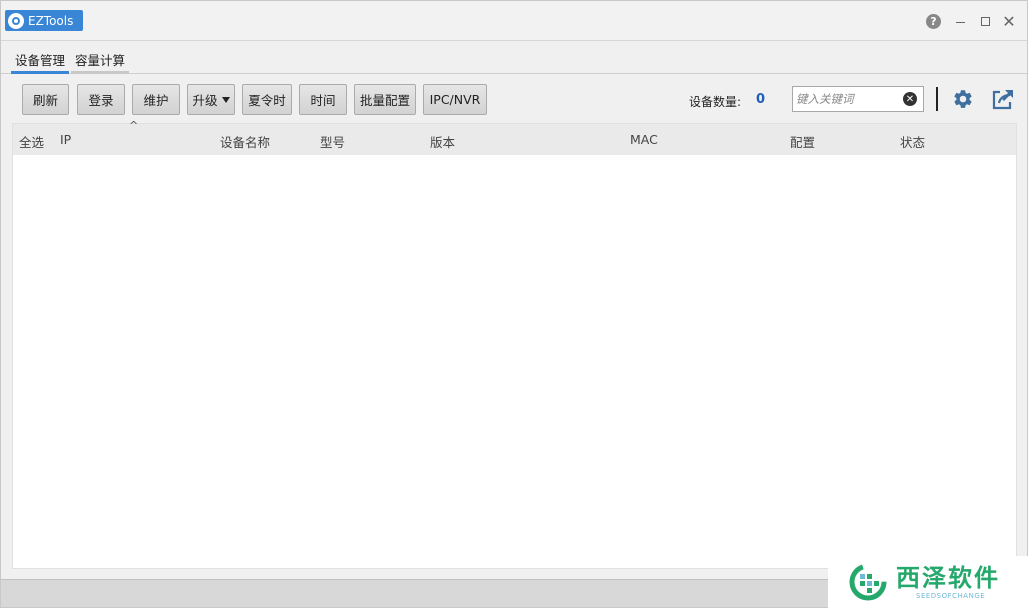 Image resolution: width=1028 pixels, height=608 pixels. What do you see at coordinates (45, 99) in the screenshot?
I see `refresh-button: 刷新` at bounding box center [45, 99].